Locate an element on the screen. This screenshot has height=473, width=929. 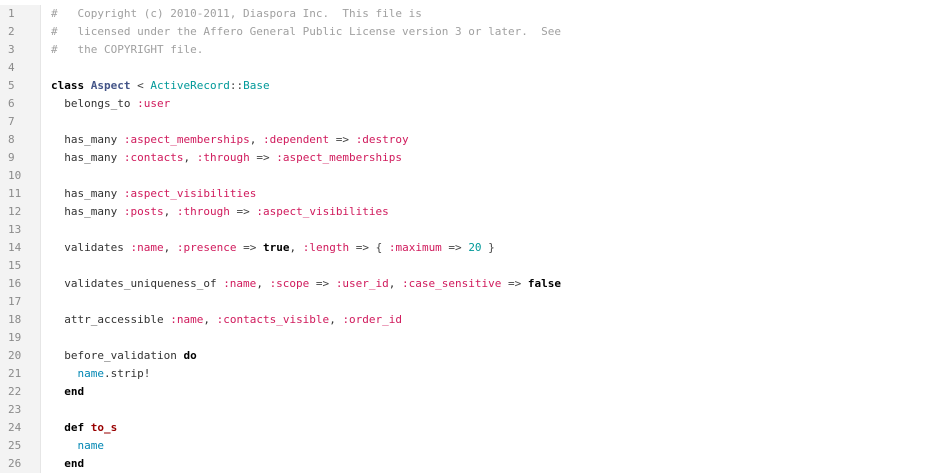
code-line: 4 is located at coordinates (464, 68).